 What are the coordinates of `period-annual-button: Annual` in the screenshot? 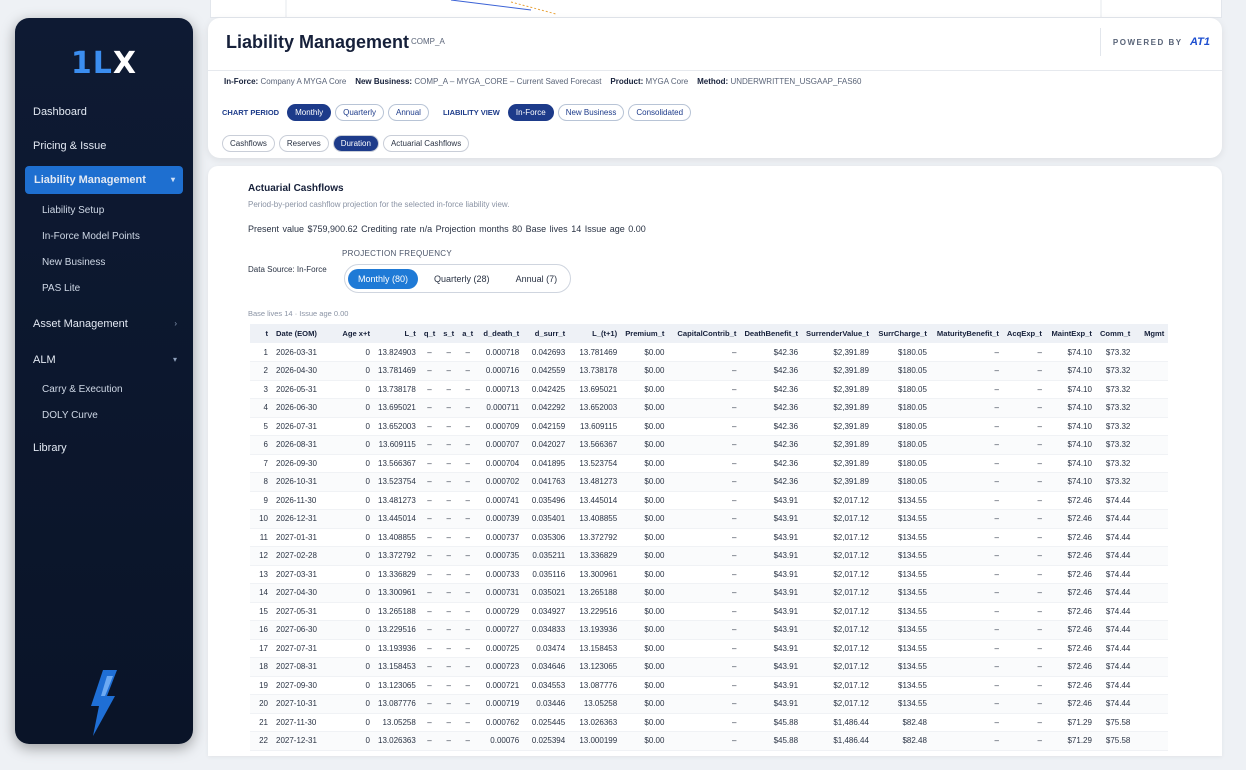 It's located at (408, 112).